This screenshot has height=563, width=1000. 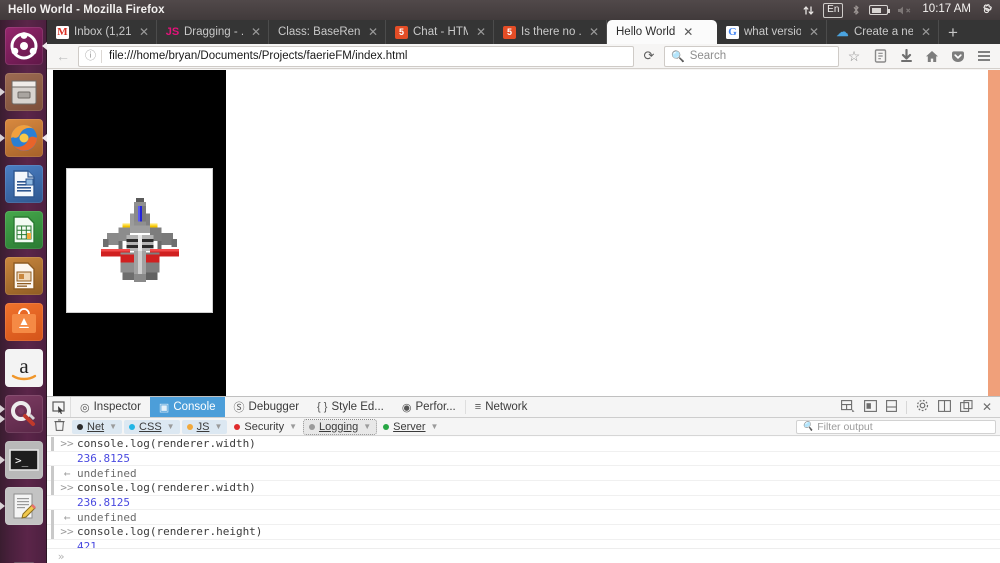 I want to click on amazon-icon: a, so click(x=23, y=368).